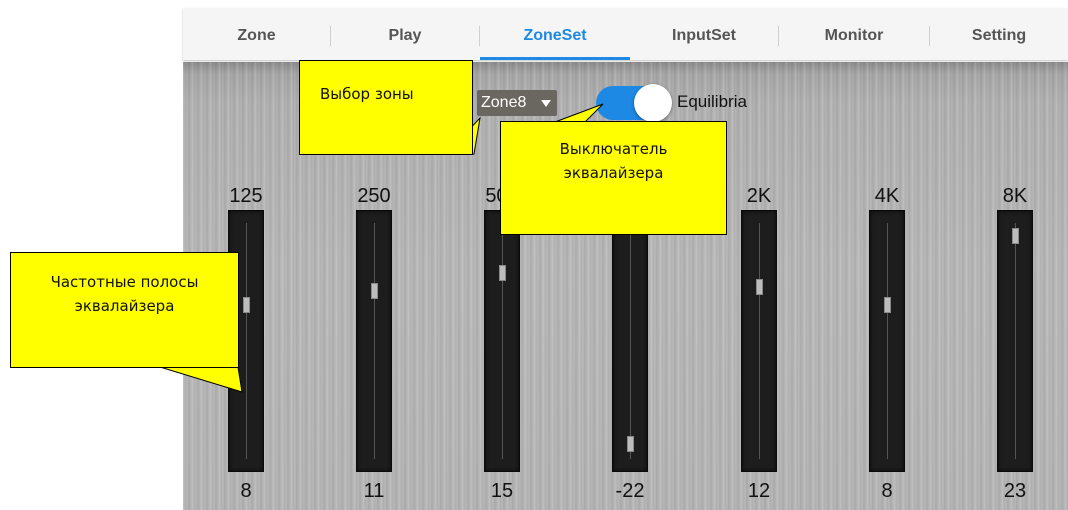  I want to click on bands-callout-pointer, so click(201, 379).